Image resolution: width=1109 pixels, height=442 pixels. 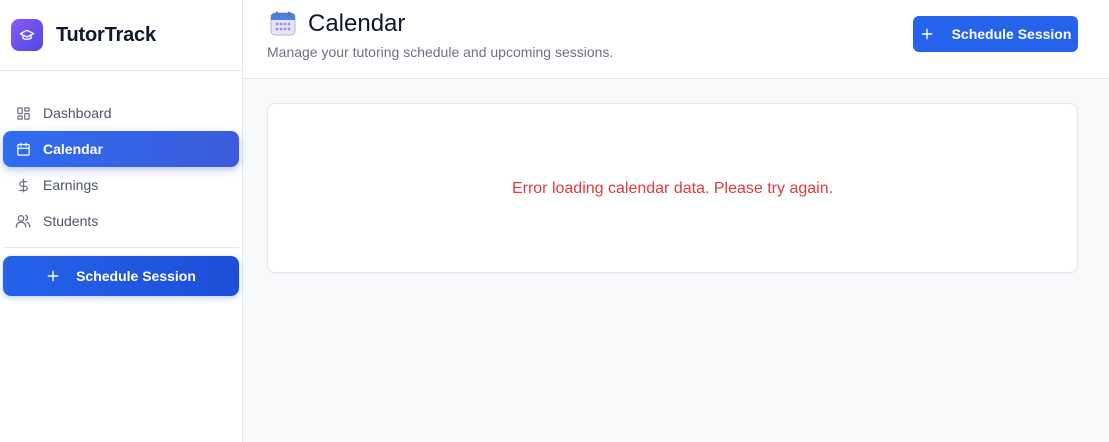 I want to click on title-row: Calendar, so click(x=337, y=24).